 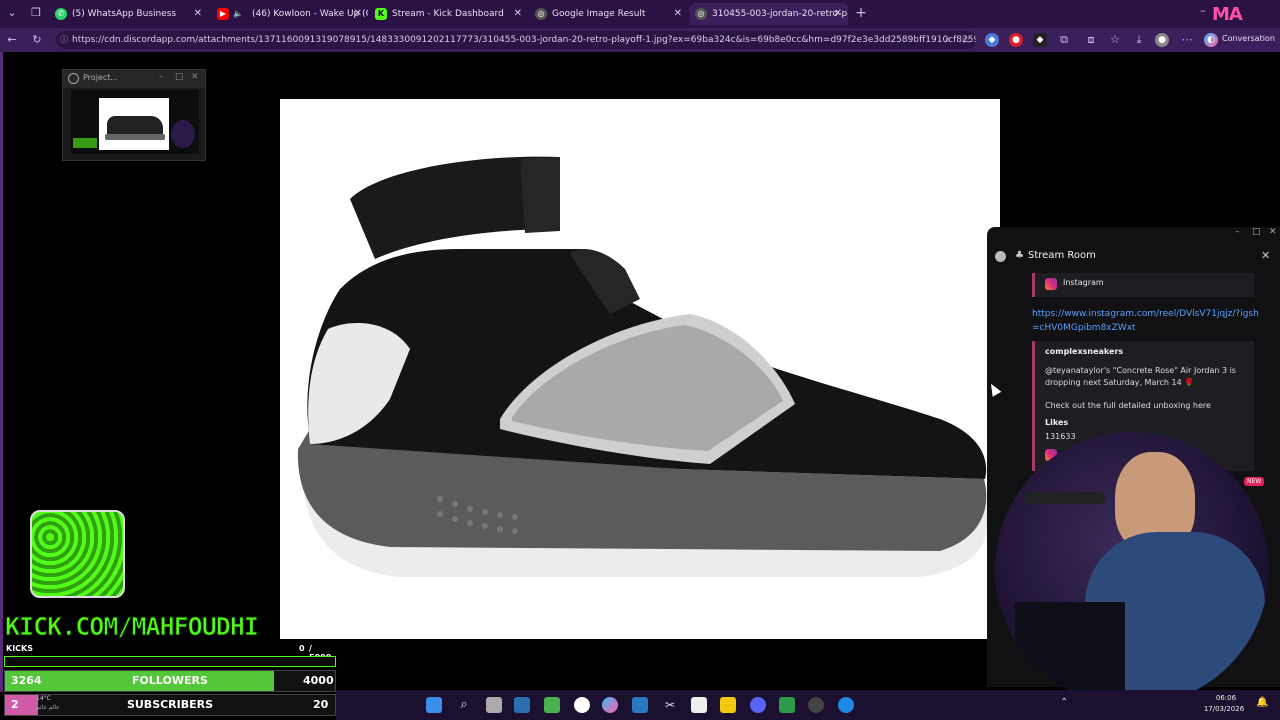 I want to click on chat-bubble-icon, so click(x=1000, y=256).